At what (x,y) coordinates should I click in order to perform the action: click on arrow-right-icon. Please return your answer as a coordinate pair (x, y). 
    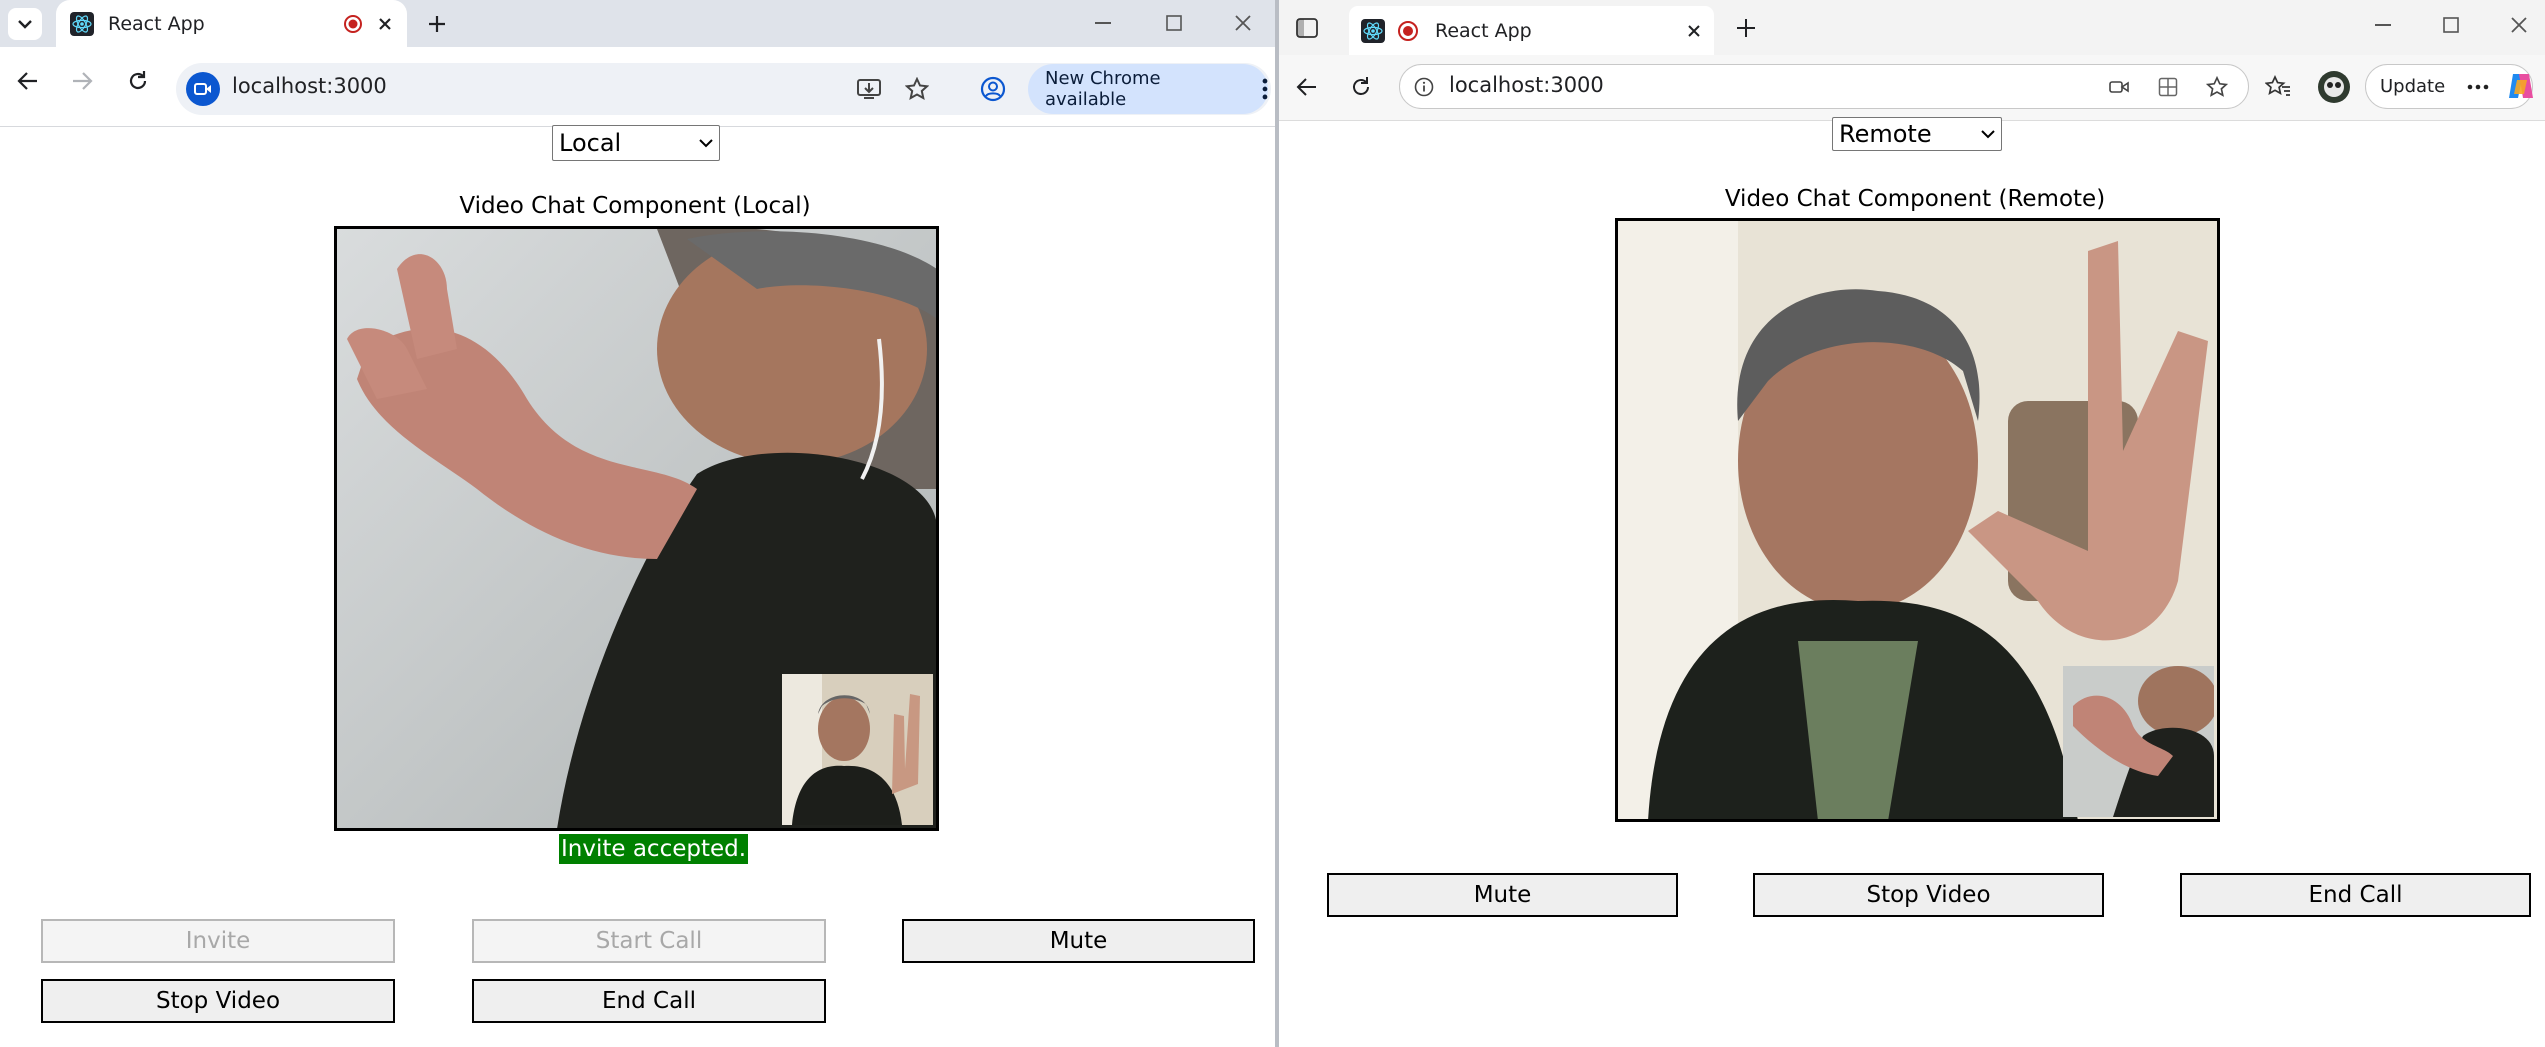
    Looking at the image, I should click on (83, 81).